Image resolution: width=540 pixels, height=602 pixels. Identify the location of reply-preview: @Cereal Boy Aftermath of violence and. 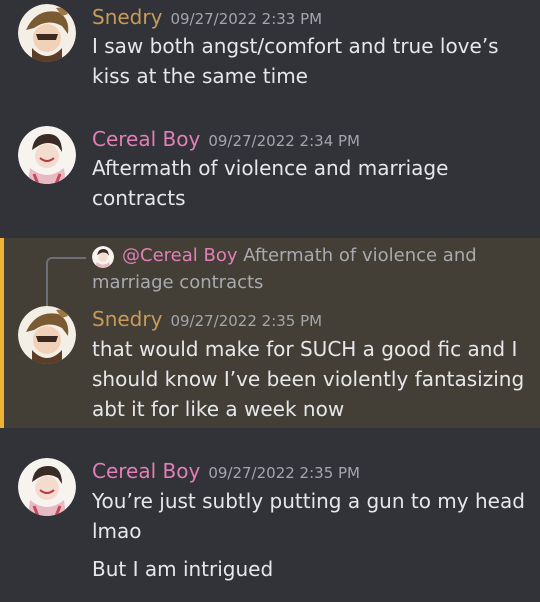
(299, 255).